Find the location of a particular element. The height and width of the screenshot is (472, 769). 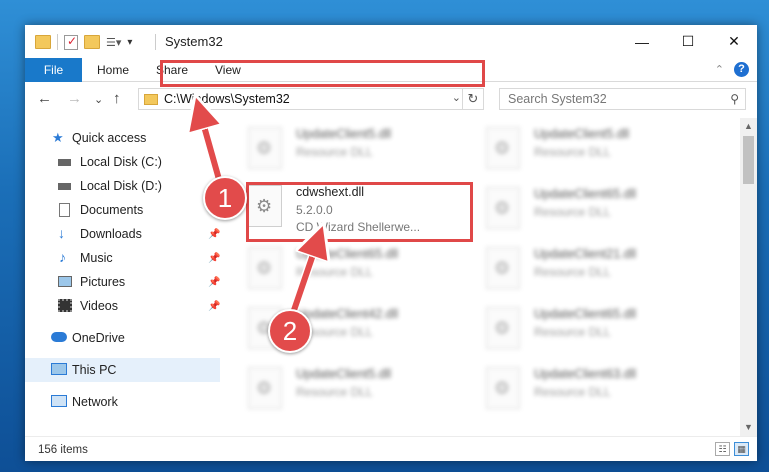

callout-step-2: 2 is located at coordinates (290, 331).